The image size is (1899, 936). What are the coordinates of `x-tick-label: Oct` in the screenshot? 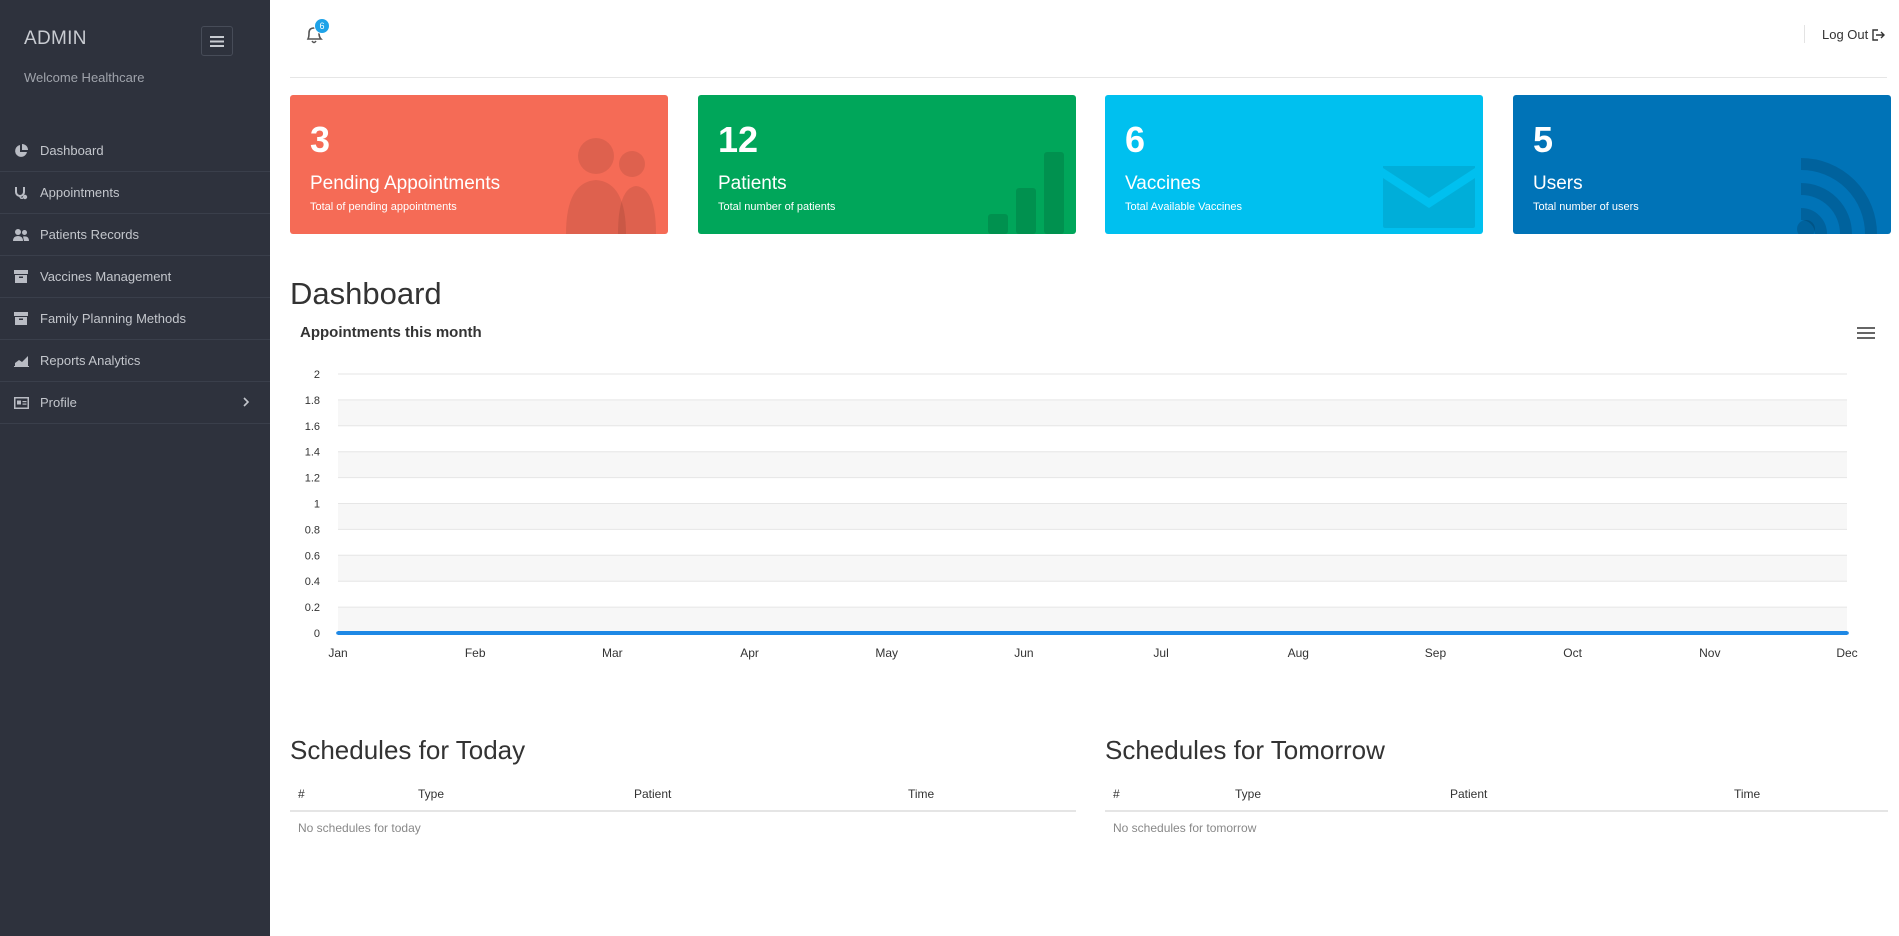 It's located at (1572, 653).